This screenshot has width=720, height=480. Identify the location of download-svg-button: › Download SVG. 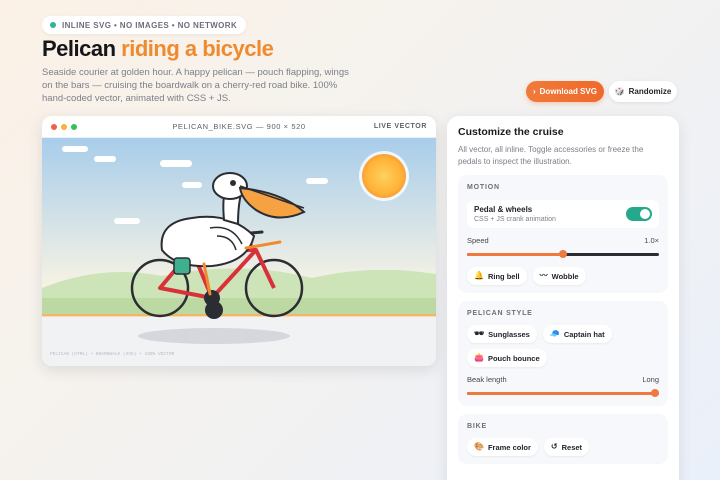
(565, 91).